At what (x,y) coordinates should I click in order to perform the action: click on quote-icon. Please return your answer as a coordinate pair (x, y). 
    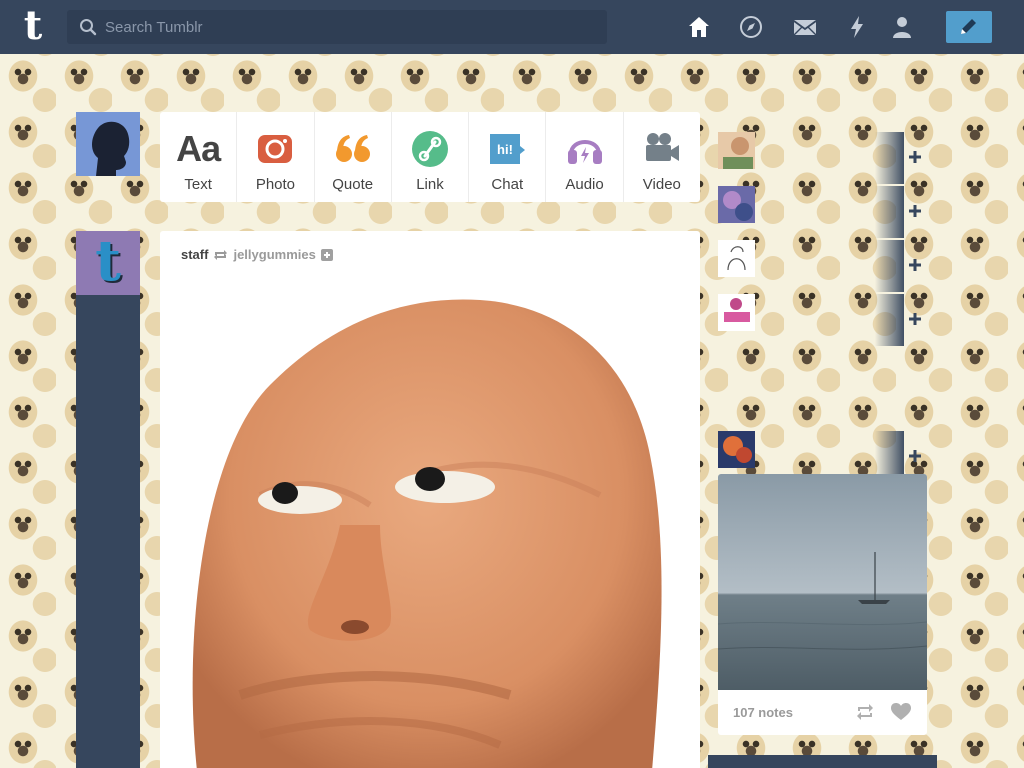
    Looking at the image, I should click on (352, 148).